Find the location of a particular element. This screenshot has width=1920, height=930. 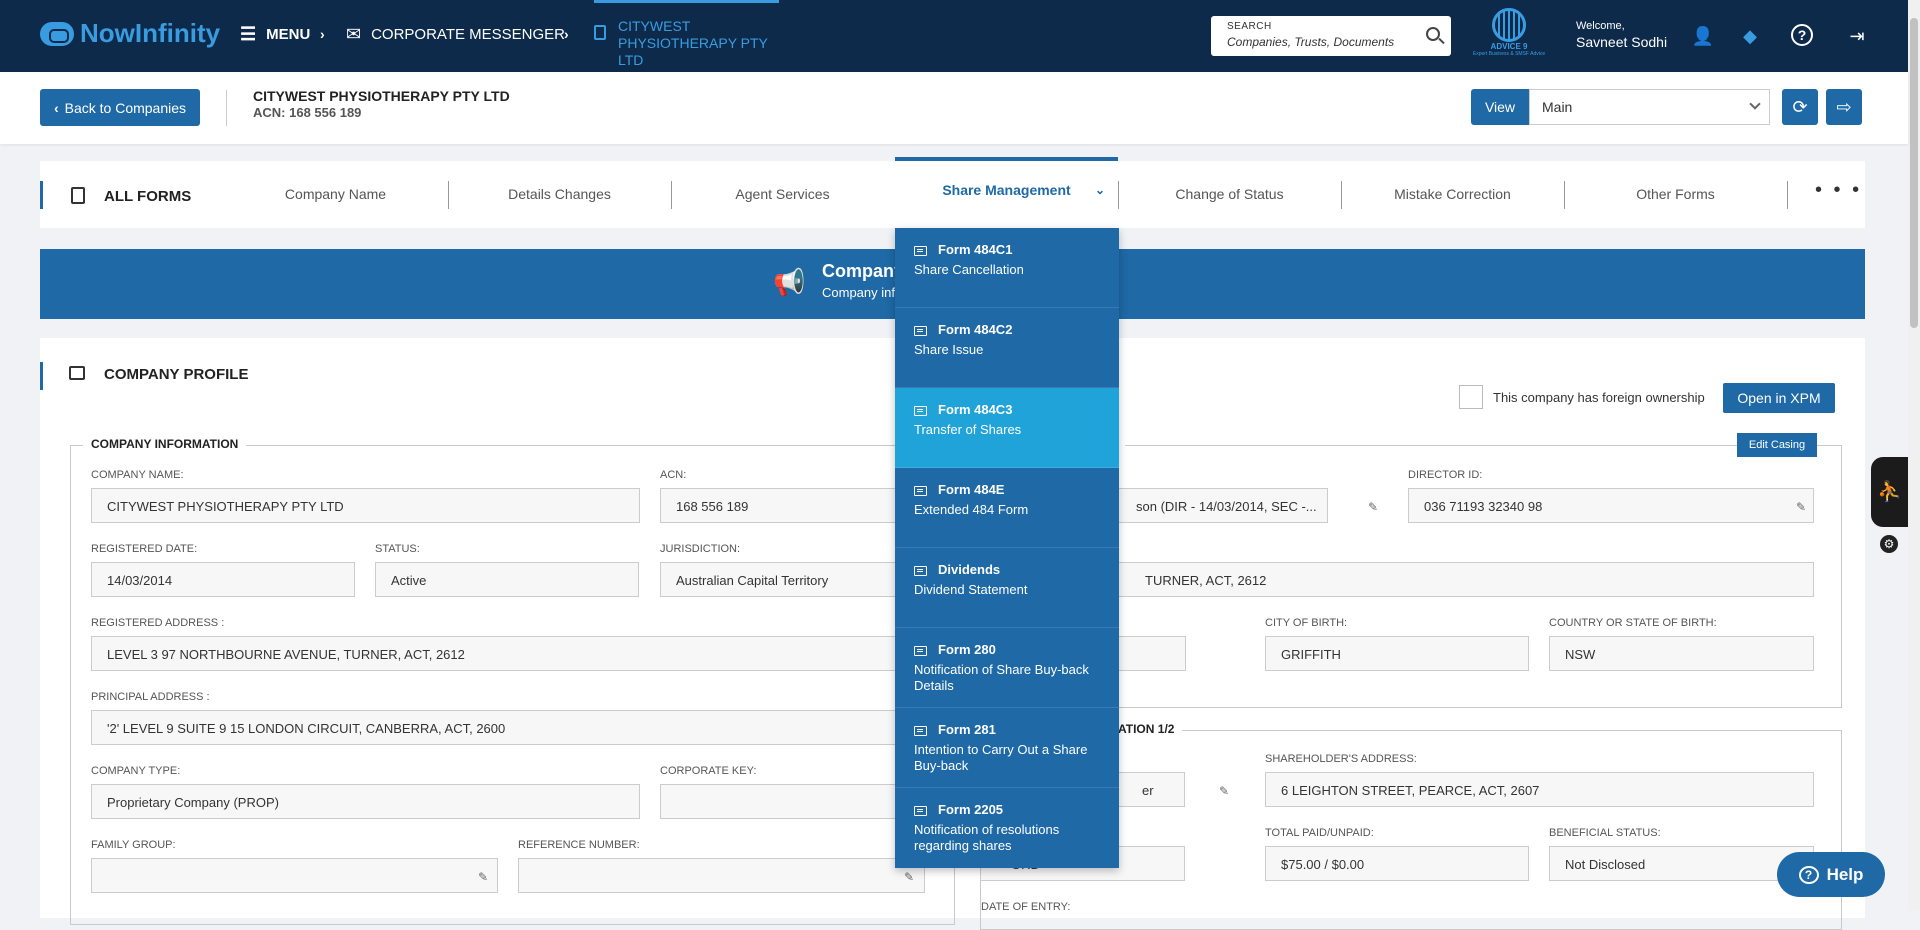

menu-item-title: Form 484C3 is located at coordinates (975, 409).